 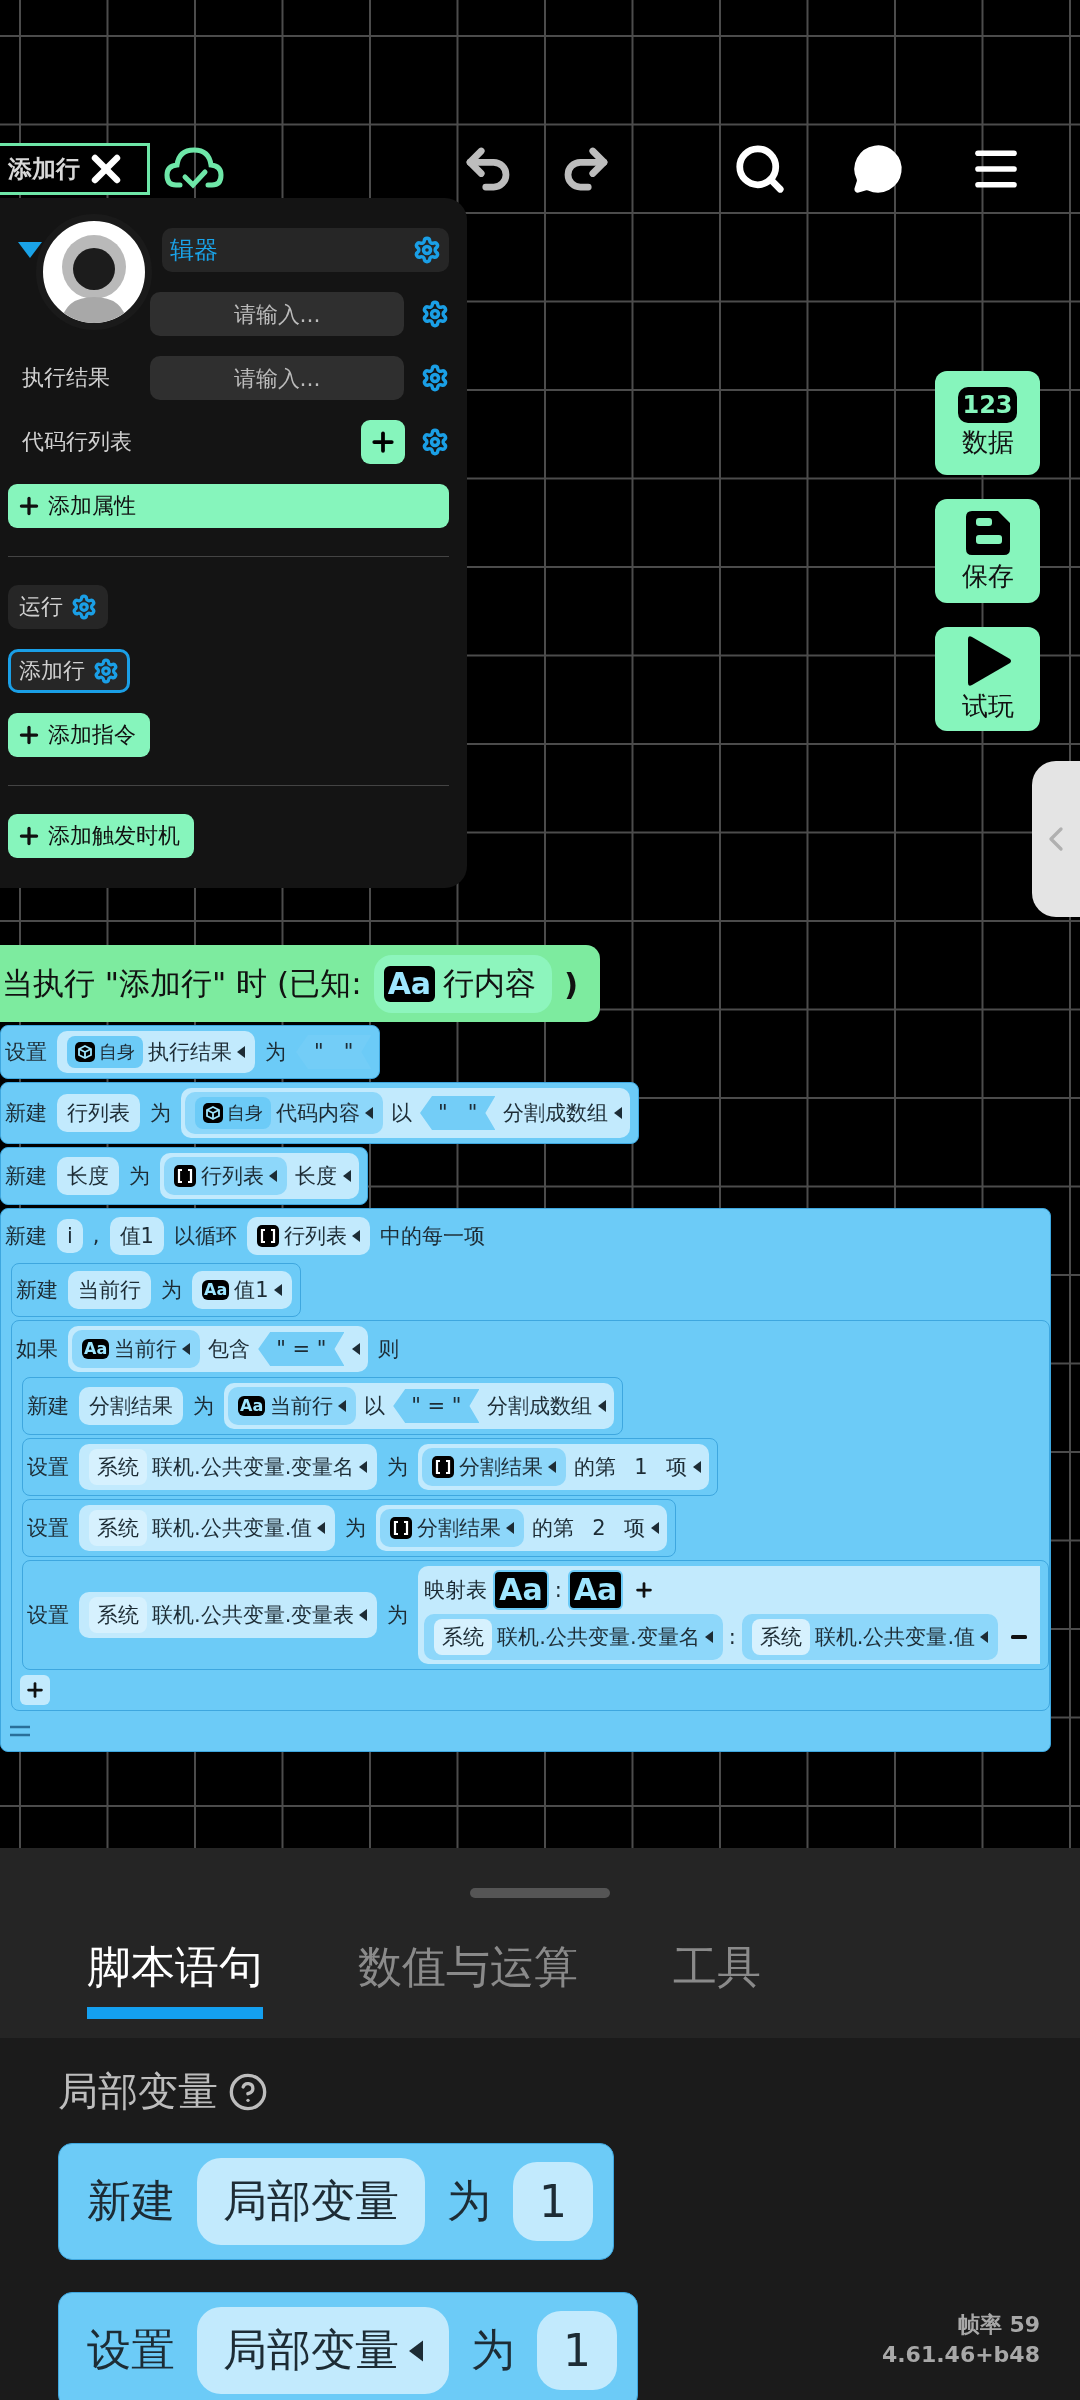 What do you see at coordinates (401, 1528) in the screenshot?
I see `list-icon` at bounding box center [401, 1528].